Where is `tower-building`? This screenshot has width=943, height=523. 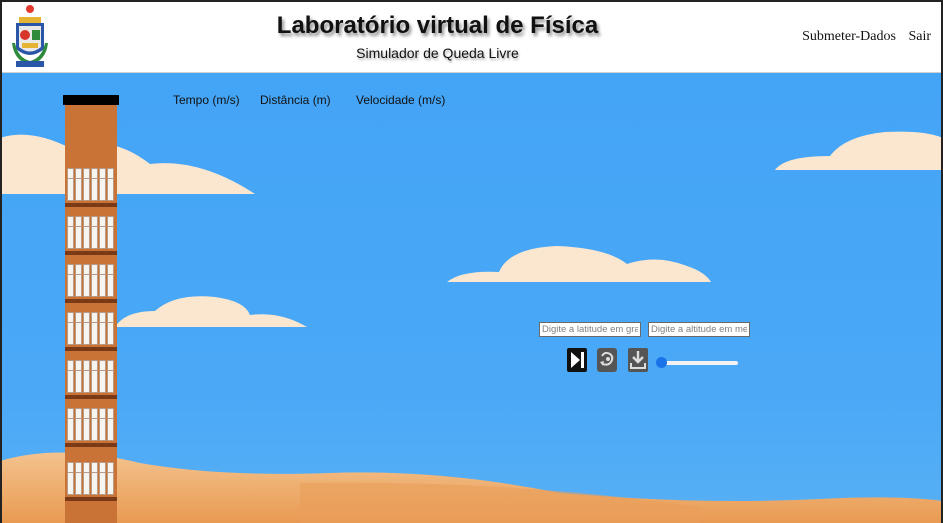
tower-building is located at coordinates (91, 309).